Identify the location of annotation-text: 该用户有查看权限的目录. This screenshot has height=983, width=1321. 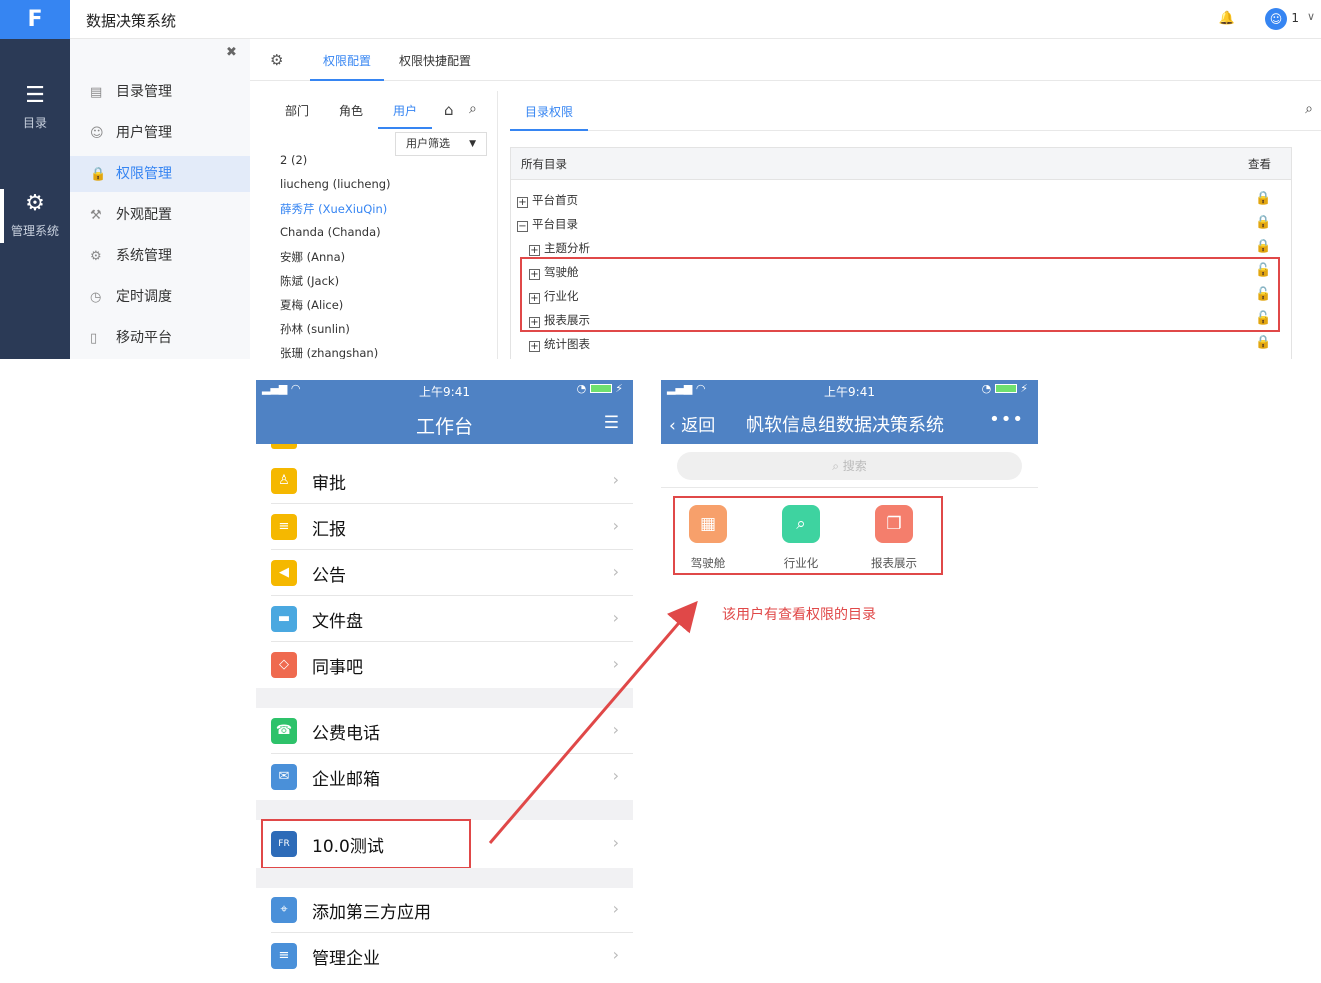
(799, 615).